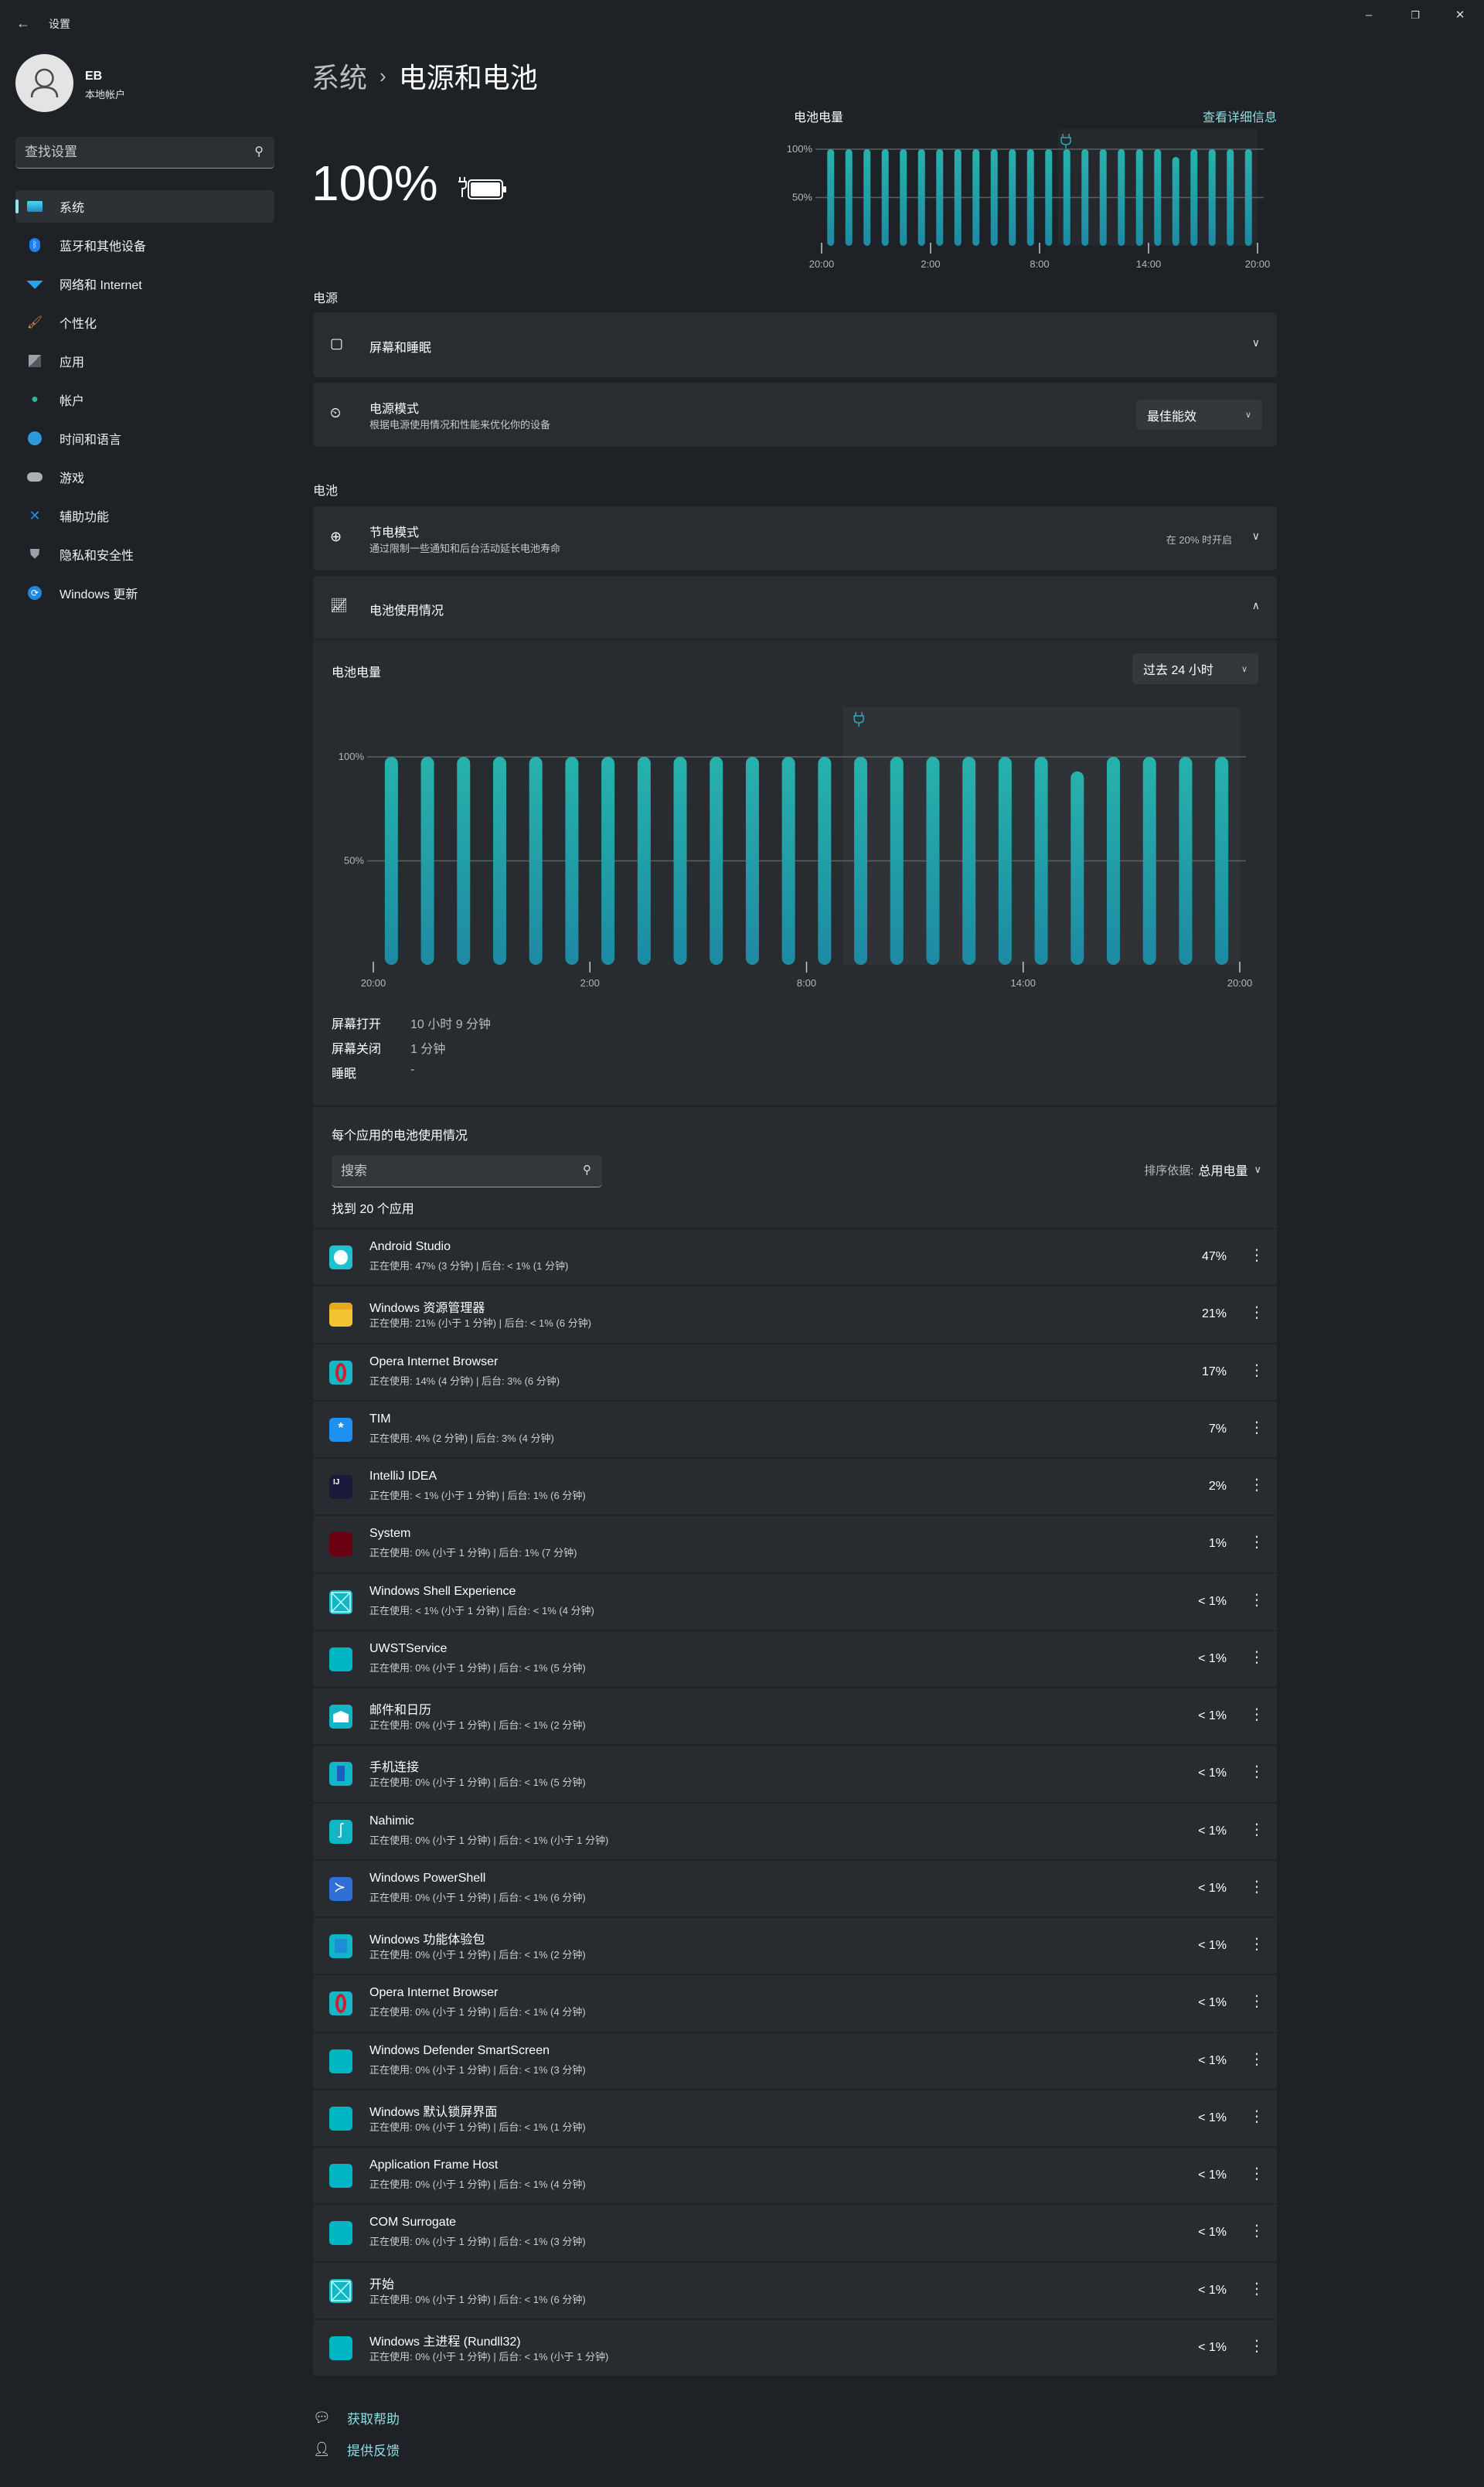 This screenshot has width=1484, height=2487. I want to click on give-feedback-link: 👤︎ 提供反馈, so click(356, 2449).